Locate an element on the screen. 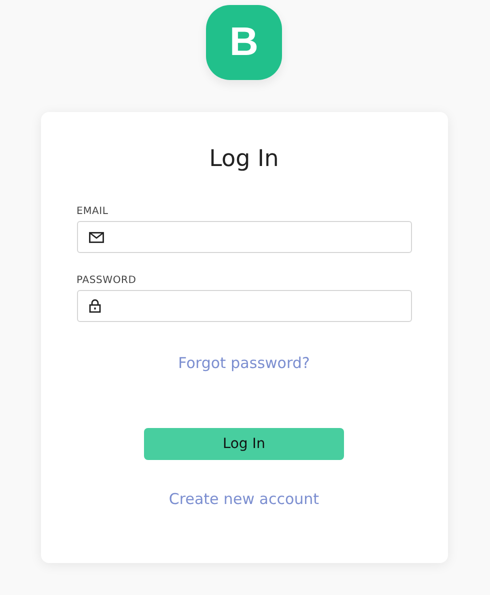 Image resolution: width=490 pixels, height=595 pixels. email-field is located at coordinates (244, 237).